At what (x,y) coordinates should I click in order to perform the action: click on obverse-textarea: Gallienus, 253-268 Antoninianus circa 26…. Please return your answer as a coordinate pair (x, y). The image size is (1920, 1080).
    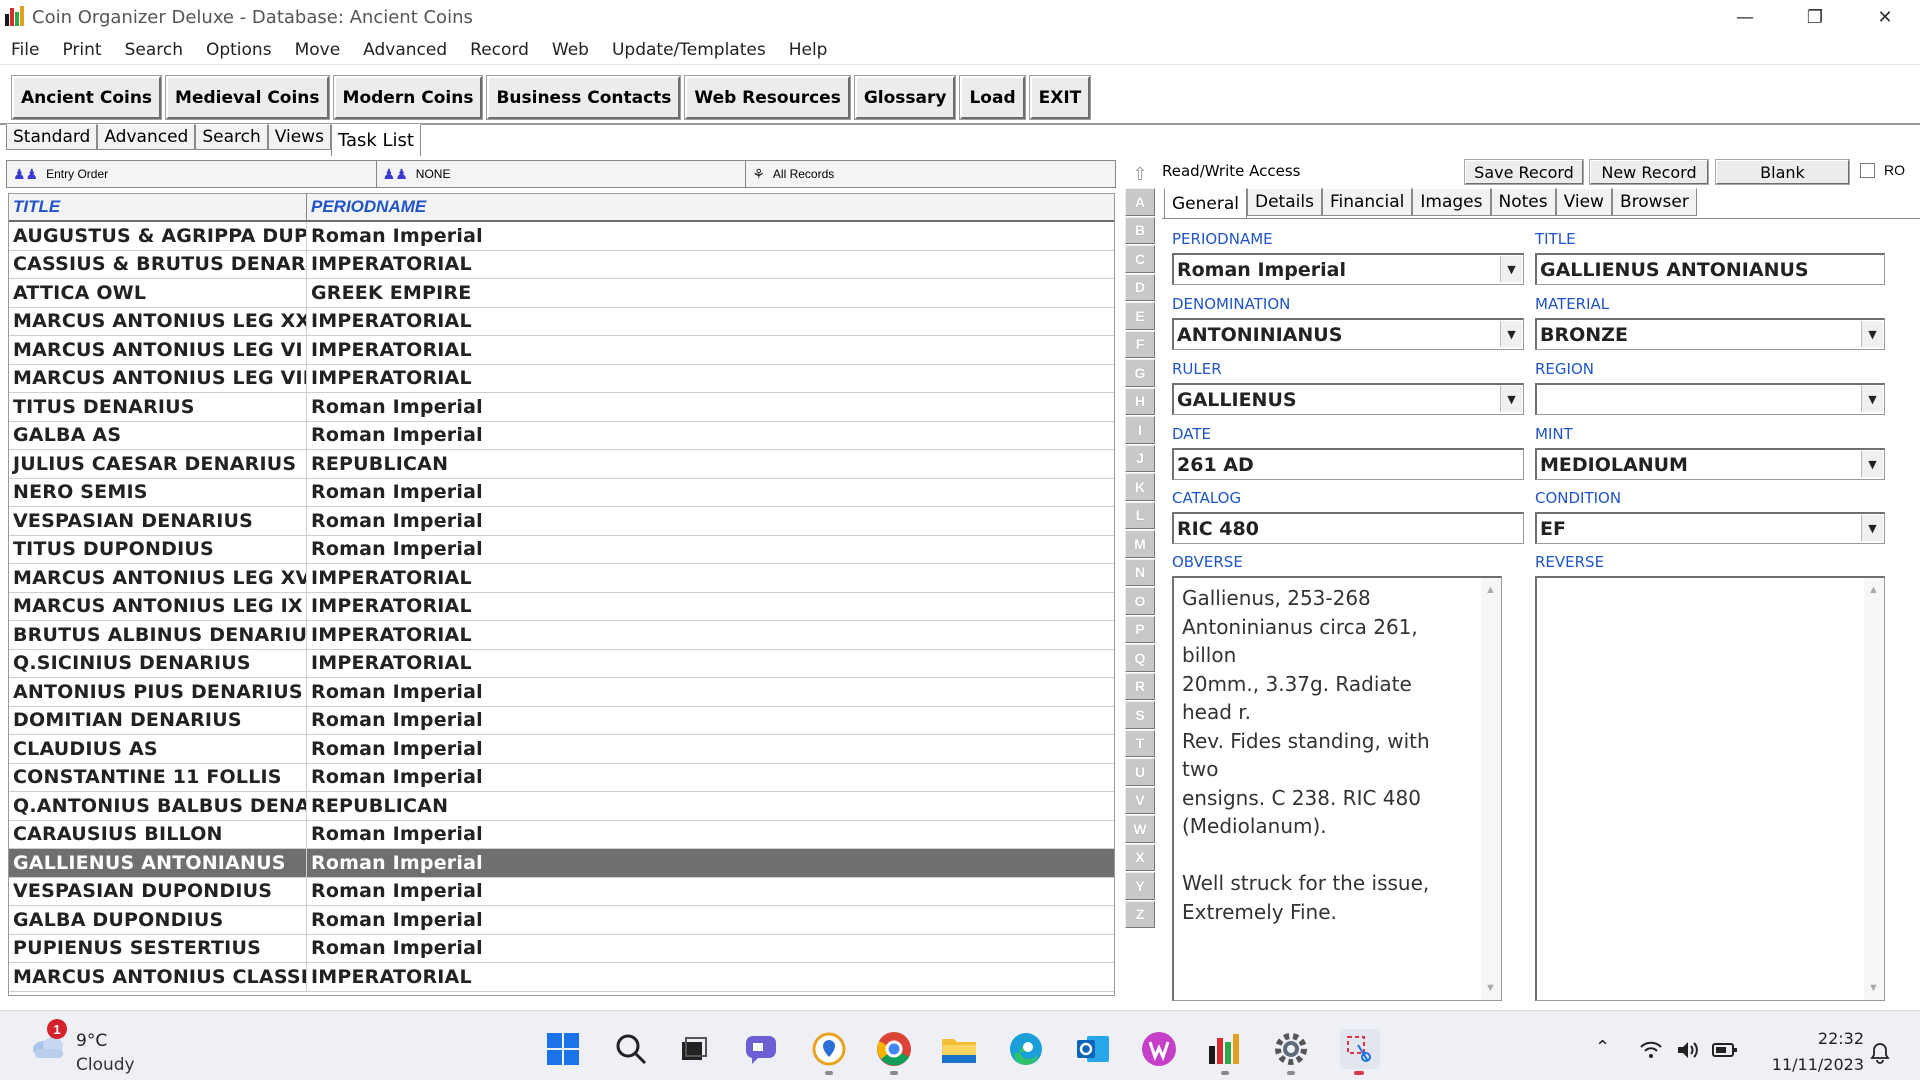
    Looking at the image, I should click on (1337, 788).